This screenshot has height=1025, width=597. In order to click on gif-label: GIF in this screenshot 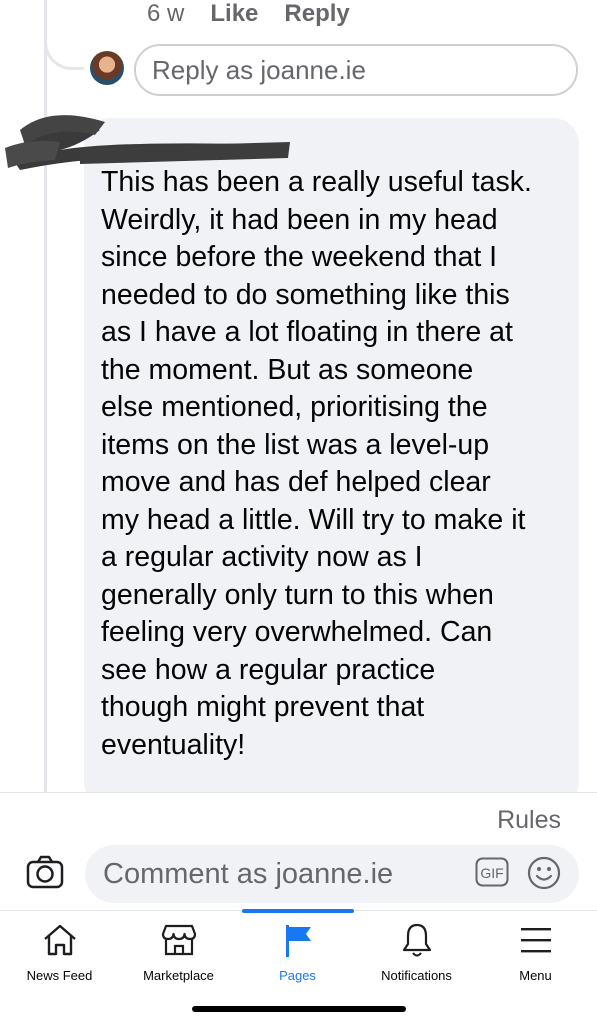, I will do `click(491, 873)`.